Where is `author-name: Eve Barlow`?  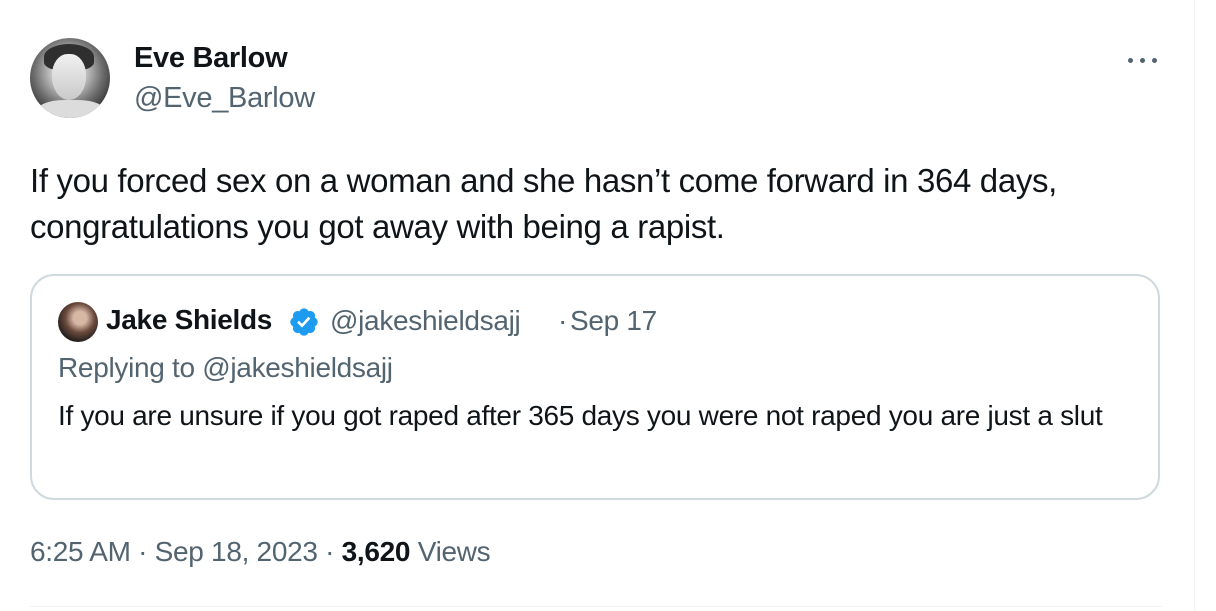 author-name: Eve Barlow is located at coordinates (211, 58).